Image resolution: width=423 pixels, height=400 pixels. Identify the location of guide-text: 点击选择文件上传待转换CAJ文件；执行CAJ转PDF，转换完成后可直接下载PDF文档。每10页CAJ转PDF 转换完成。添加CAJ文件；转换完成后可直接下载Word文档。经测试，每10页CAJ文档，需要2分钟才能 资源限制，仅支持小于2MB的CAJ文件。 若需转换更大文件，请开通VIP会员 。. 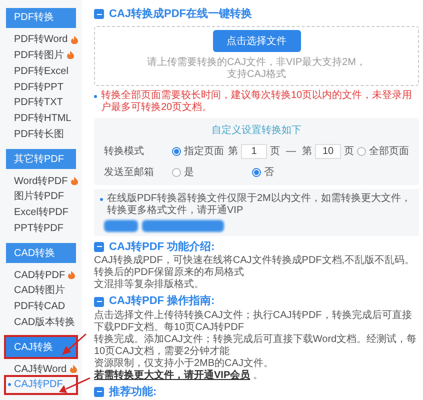
(256, 346).